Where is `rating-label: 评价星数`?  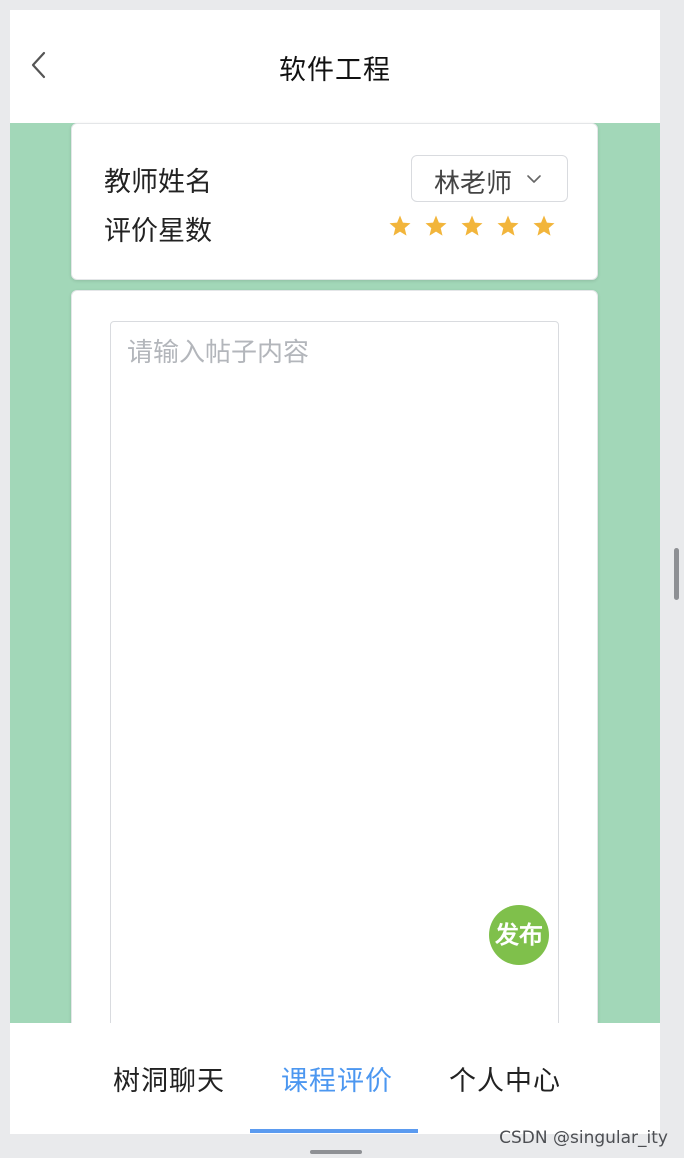 rating-label: 评价星数 is located at coordinates (158, 231).